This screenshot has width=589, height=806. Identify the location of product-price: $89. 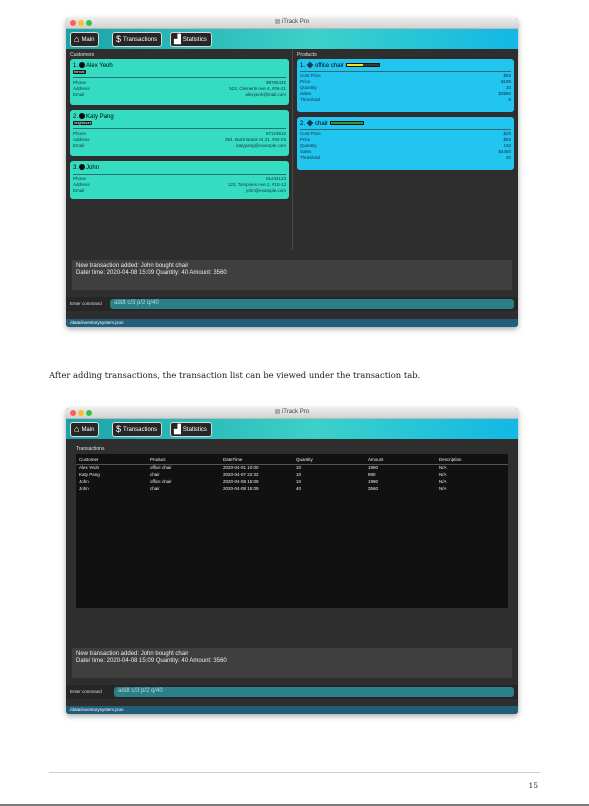
(507, 139).